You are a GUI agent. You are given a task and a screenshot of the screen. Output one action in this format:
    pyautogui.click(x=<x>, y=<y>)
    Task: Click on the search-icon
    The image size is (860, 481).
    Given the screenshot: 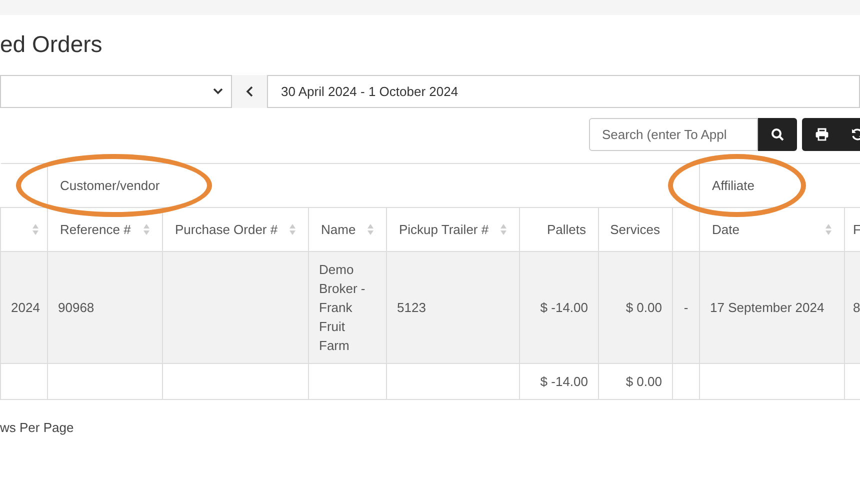 What is the action you would take?
    pyautogui.click(x=777, y=134)
    